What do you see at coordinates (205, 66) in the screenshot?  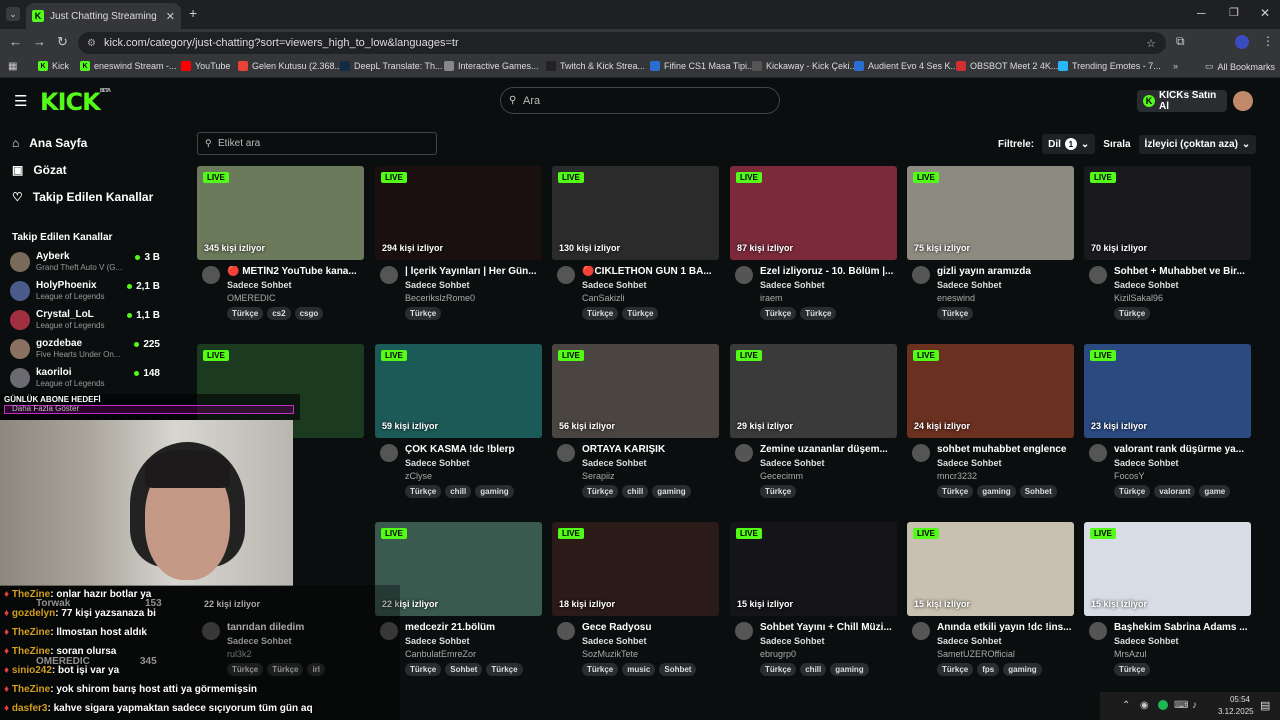 I see `bookmark-youtube: YouTube` at bounding box center [205, 66].